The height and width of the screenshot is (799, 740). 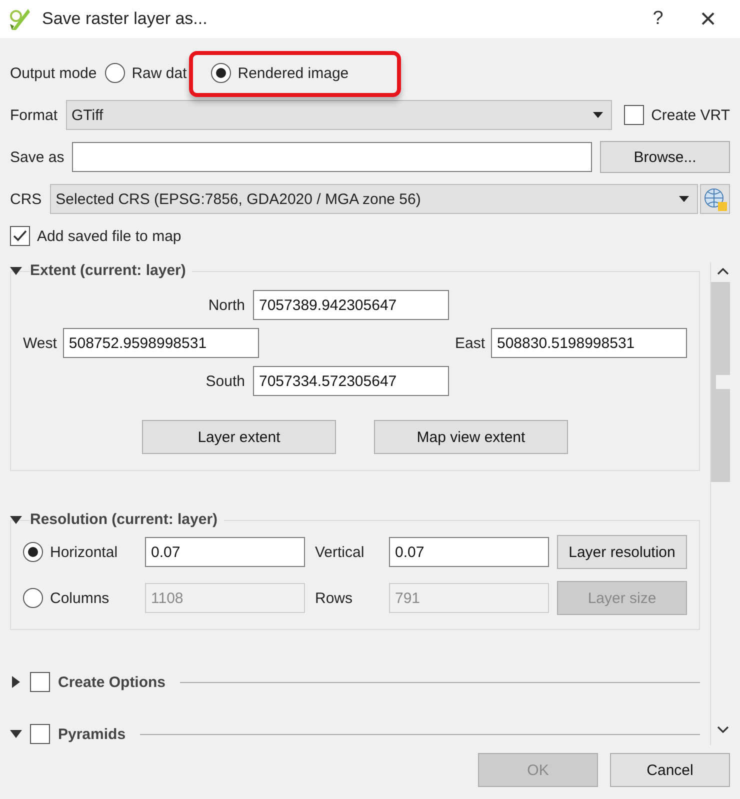 What do you see at coordinates (159, 73) in the screenshot?
I see `radio-label: Raw dat` at bounding box center [159, 73].